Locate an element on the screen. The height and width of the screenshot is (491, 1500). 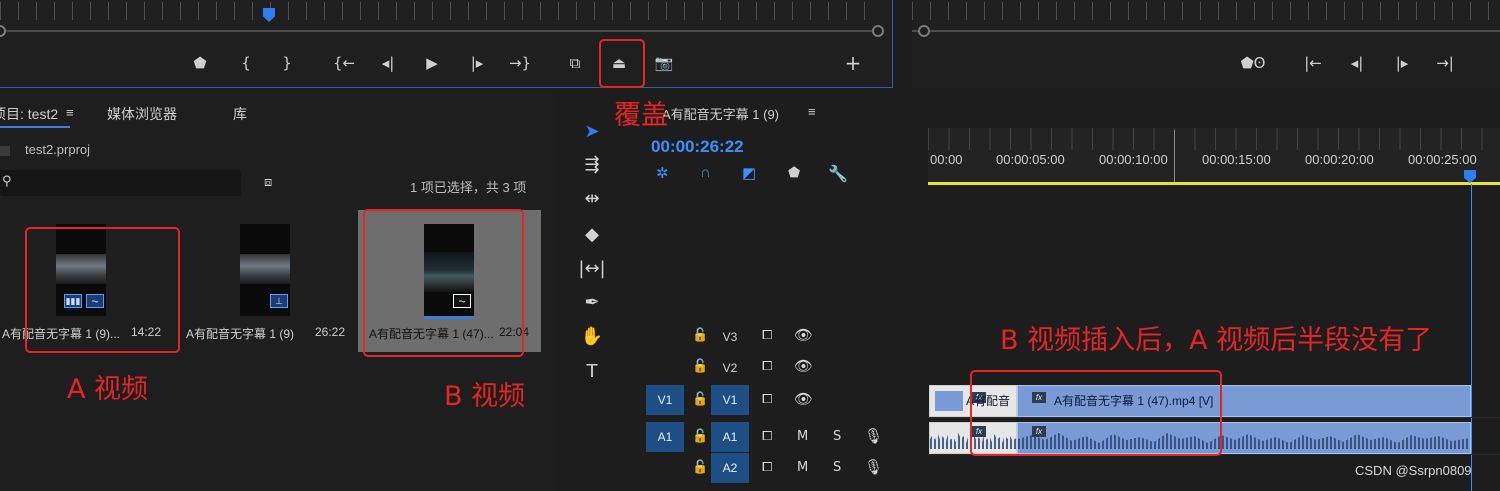
snap-icon: ✲ is located at coordinates (662, 173).